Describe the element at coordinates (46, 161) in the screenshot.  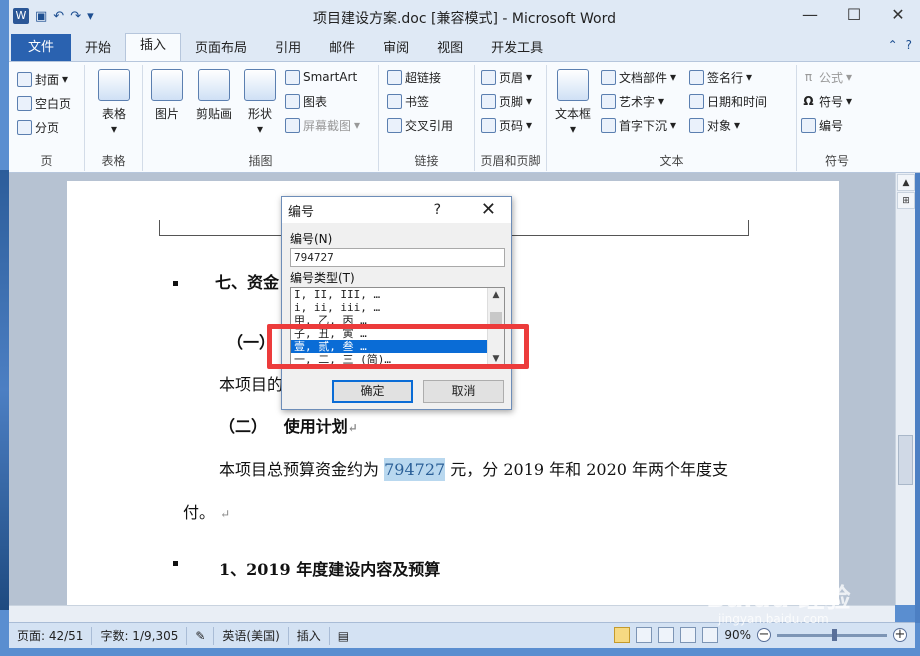
I see `group-label-pages: 页` at that location.